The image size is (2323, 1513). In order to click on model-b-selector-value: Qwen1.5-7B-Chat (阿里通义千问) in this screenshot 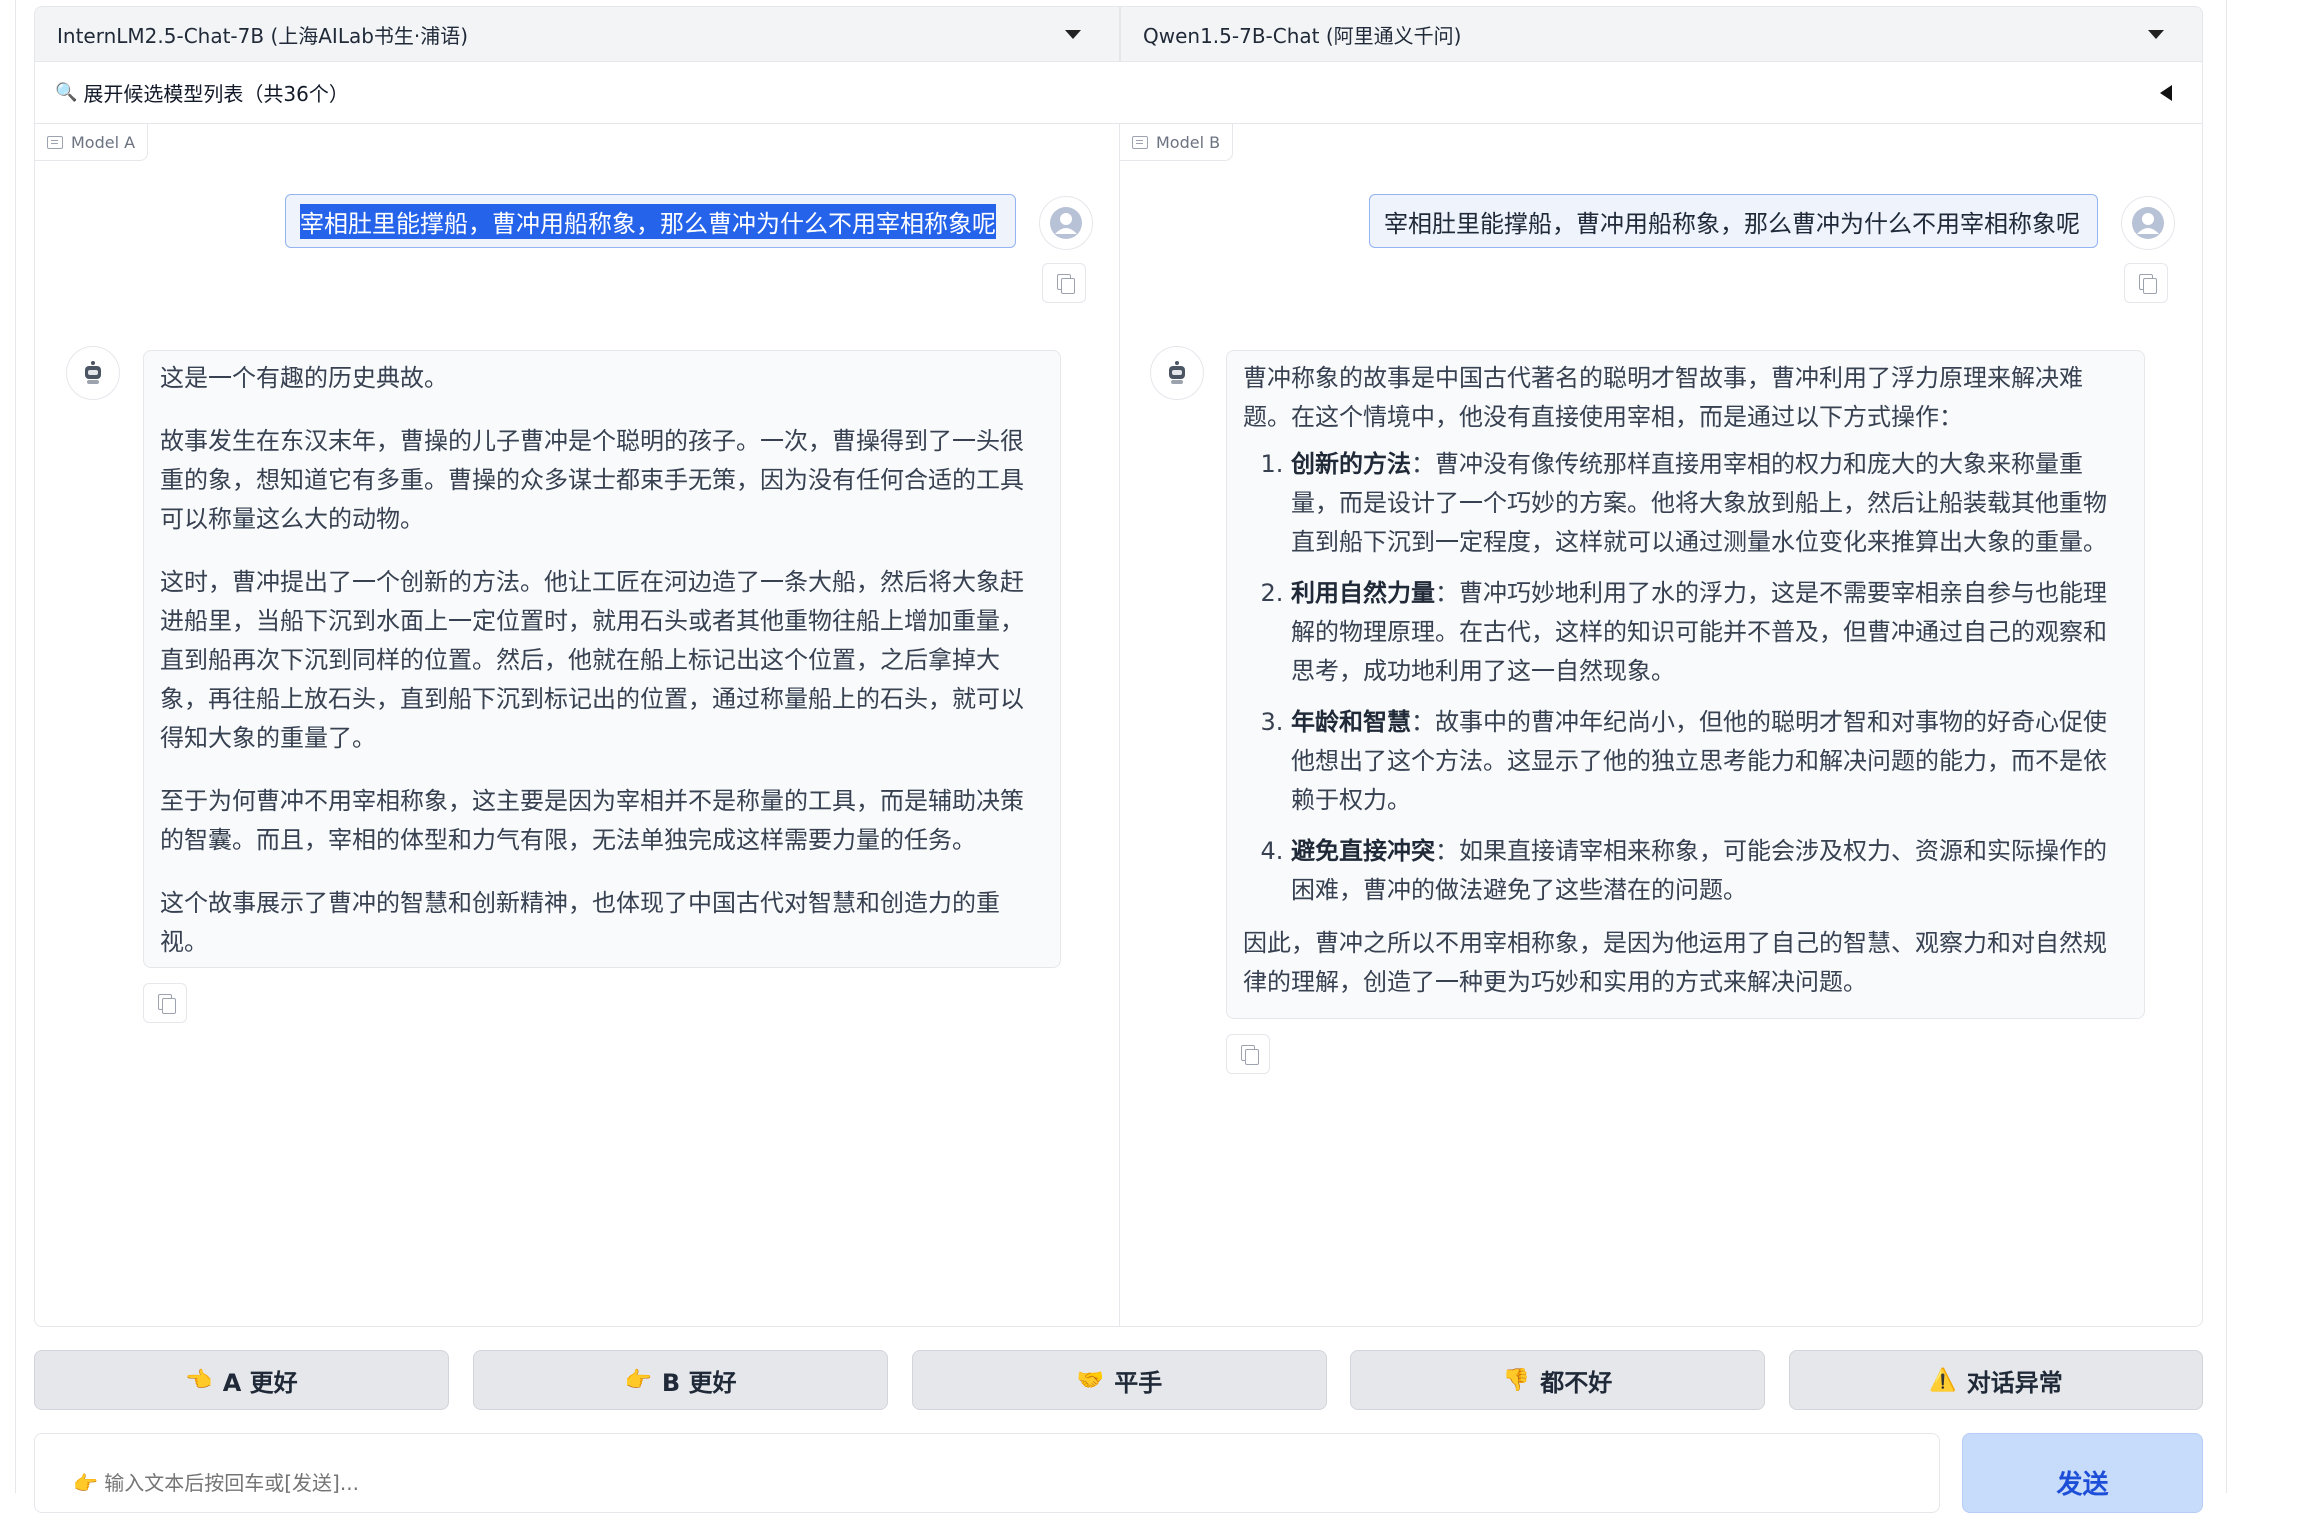, I will do `click(1302, 35)`.